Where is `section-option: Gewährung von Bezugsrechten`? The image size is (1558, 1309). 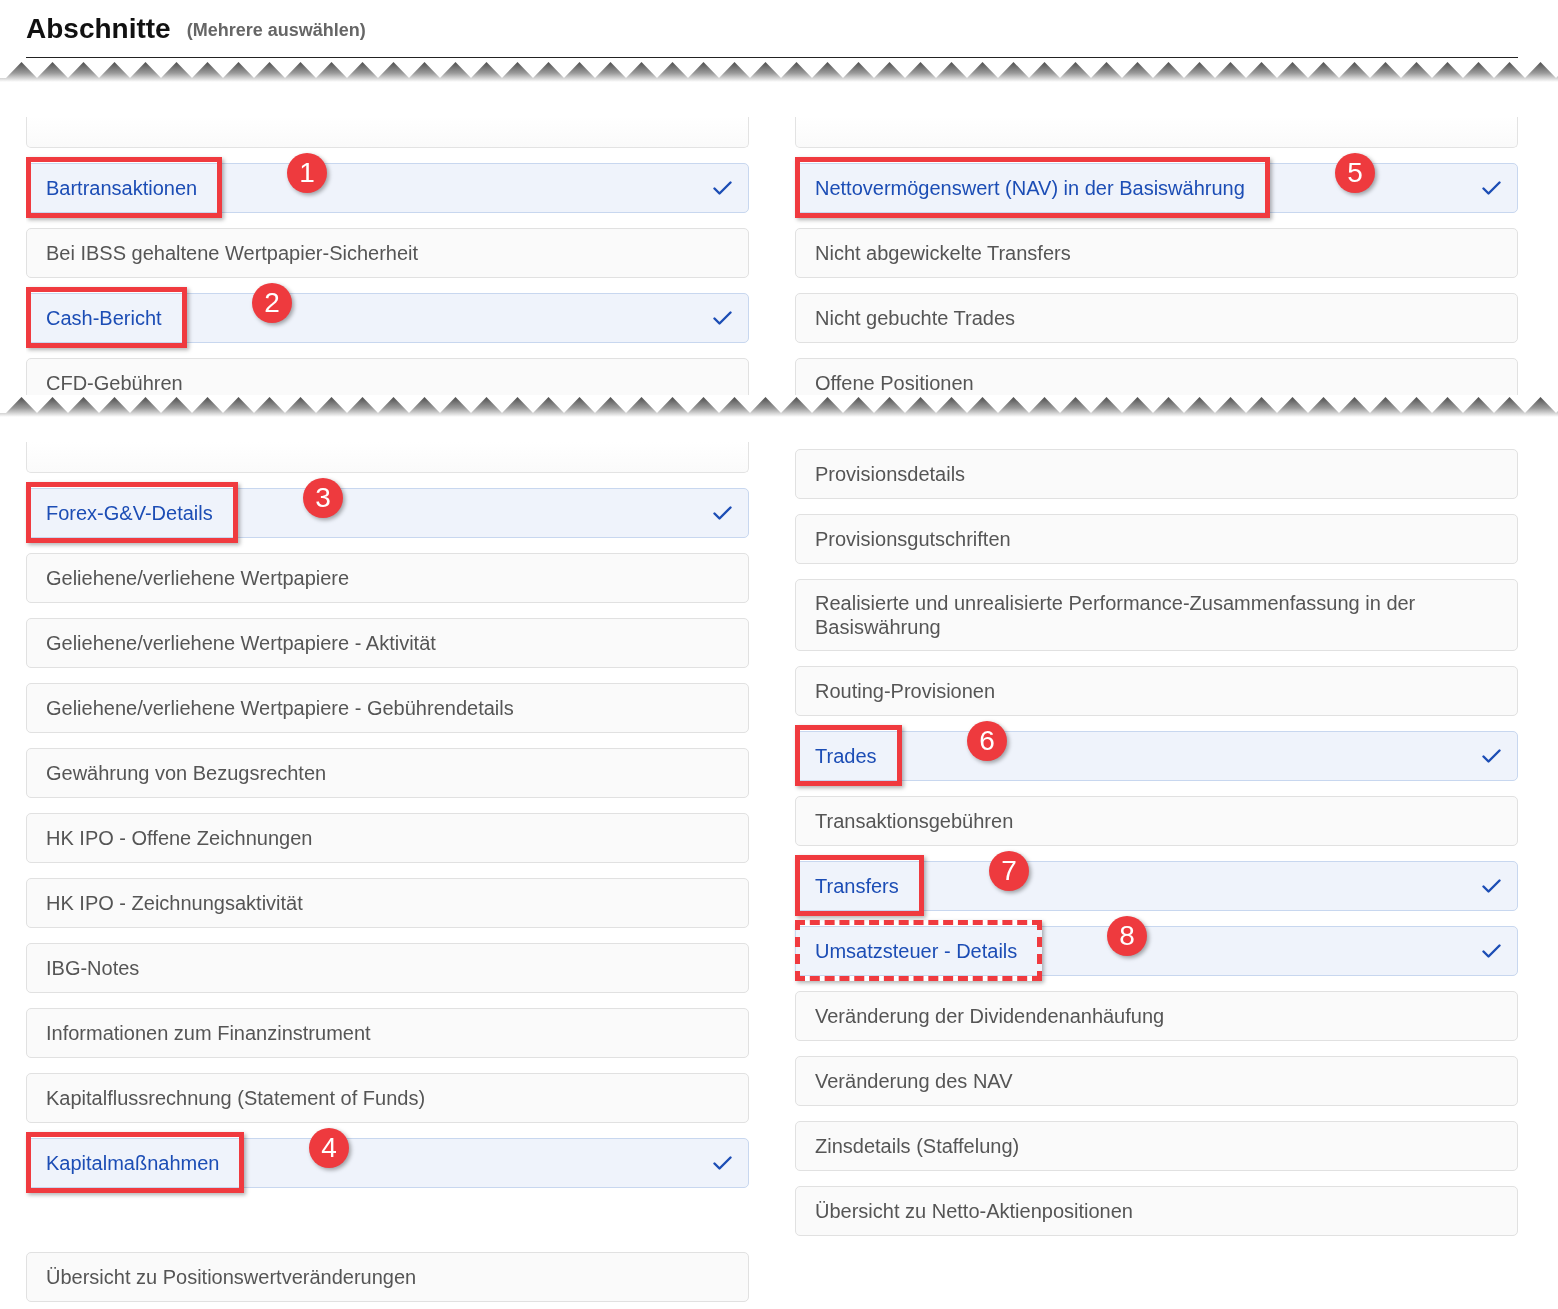 section-option: Gewährung von Bezugsrechten is located at coordinates (387, 773).